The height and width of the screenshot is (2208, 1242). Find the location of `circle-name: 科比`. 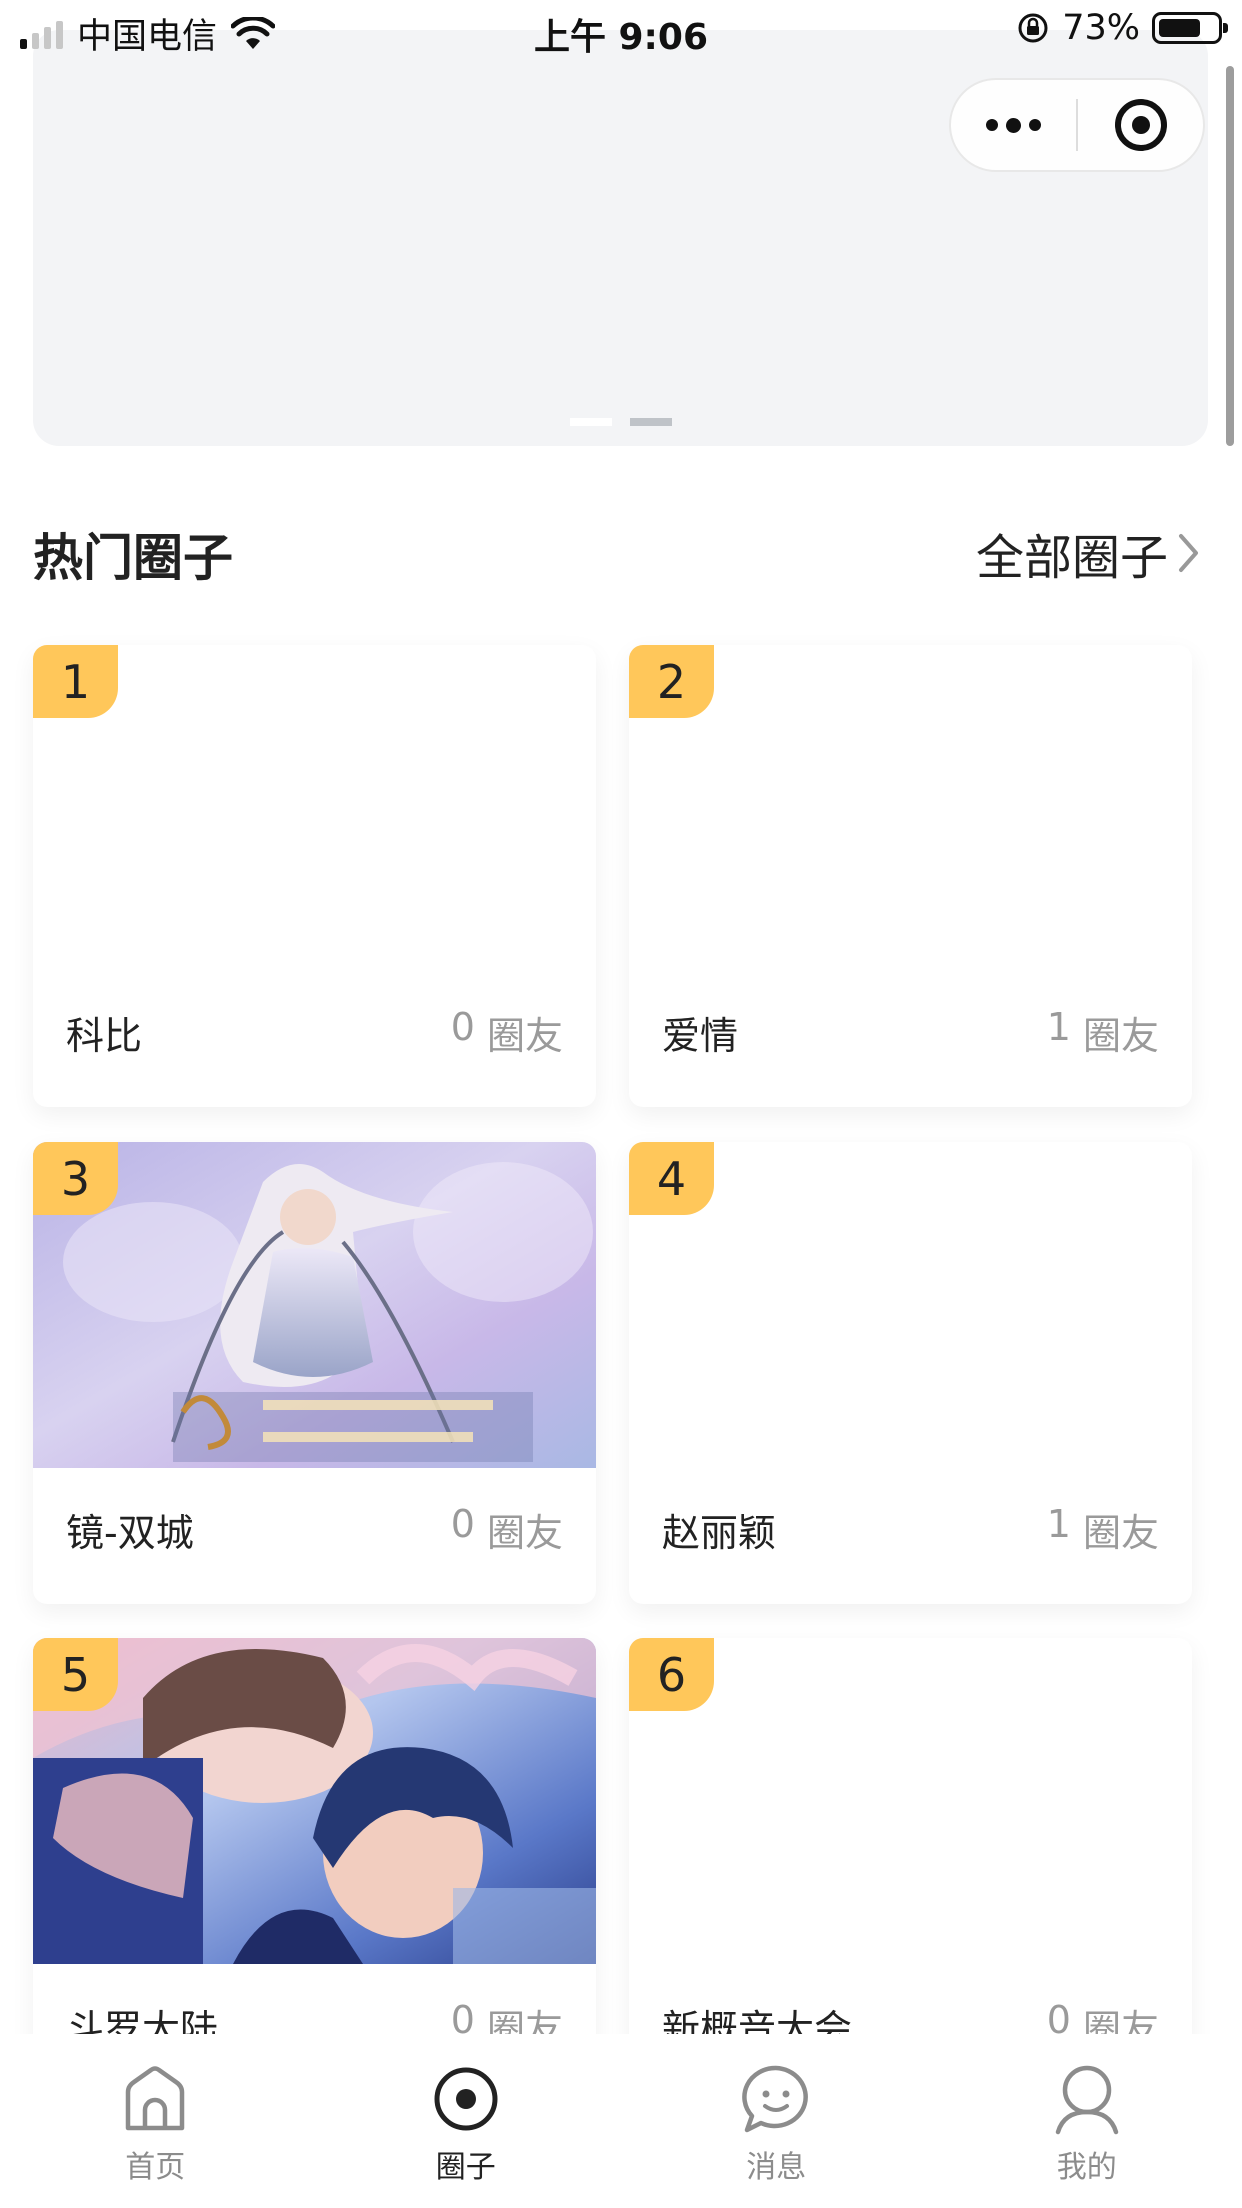

circle-name: 科比 is located at coordinates (104, 1036).